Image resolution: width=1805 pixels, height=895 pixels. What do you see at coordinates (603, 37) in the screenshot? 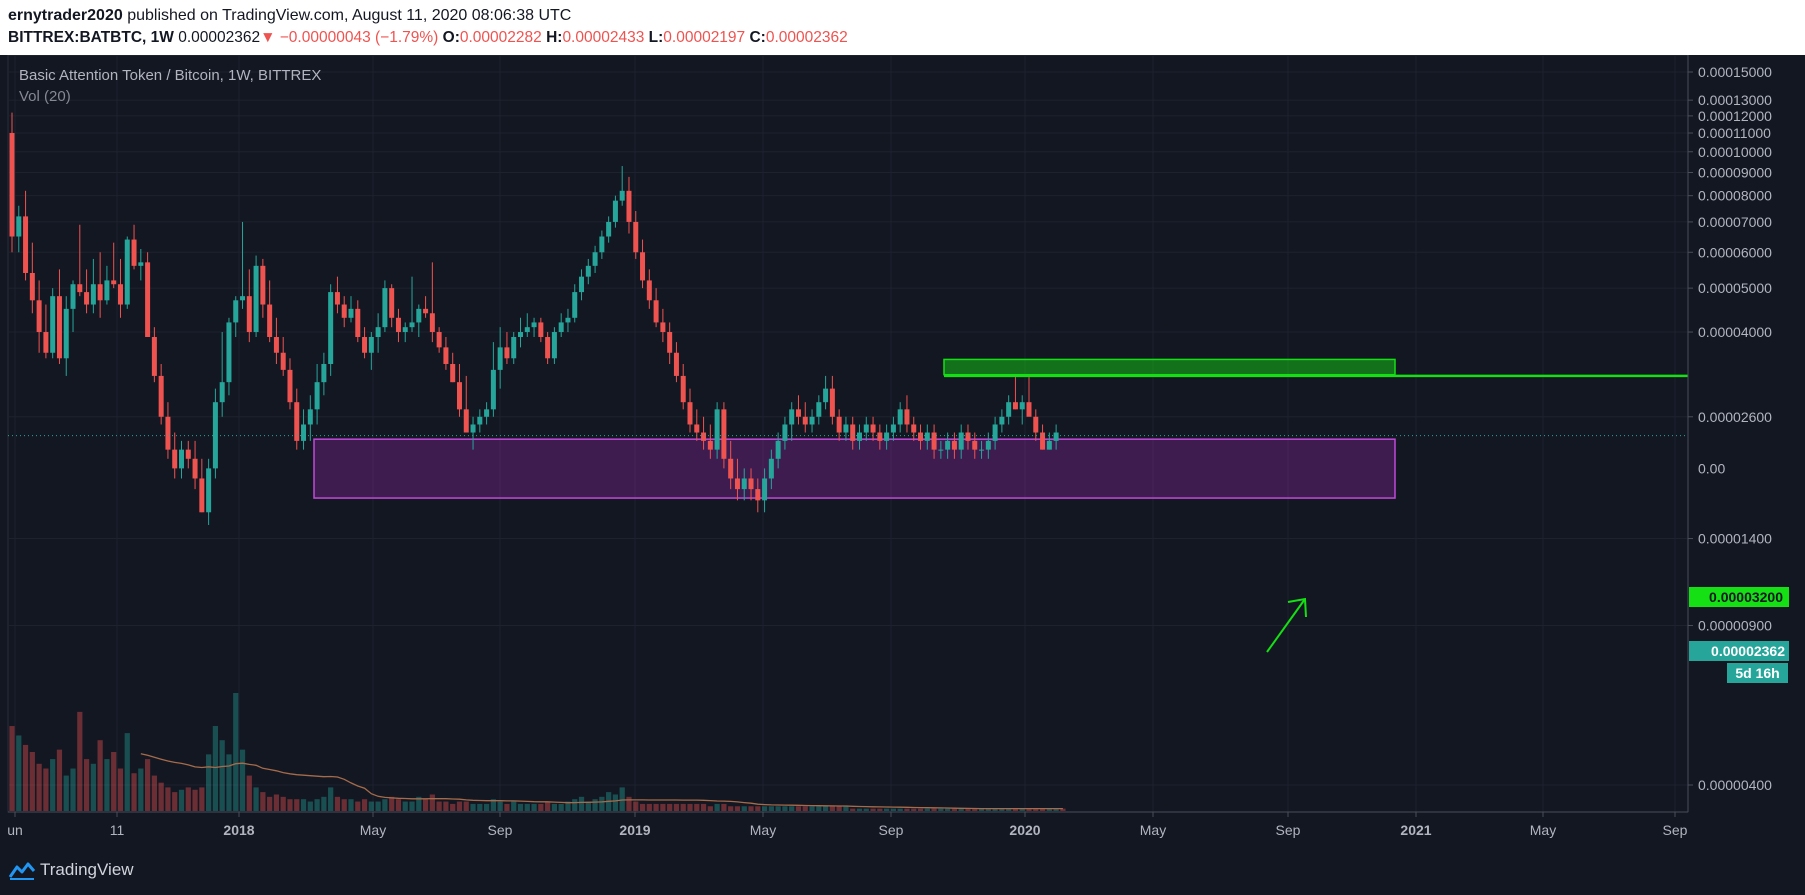
I see `high-value: 0.00002433` at bounding box center [603, 37].